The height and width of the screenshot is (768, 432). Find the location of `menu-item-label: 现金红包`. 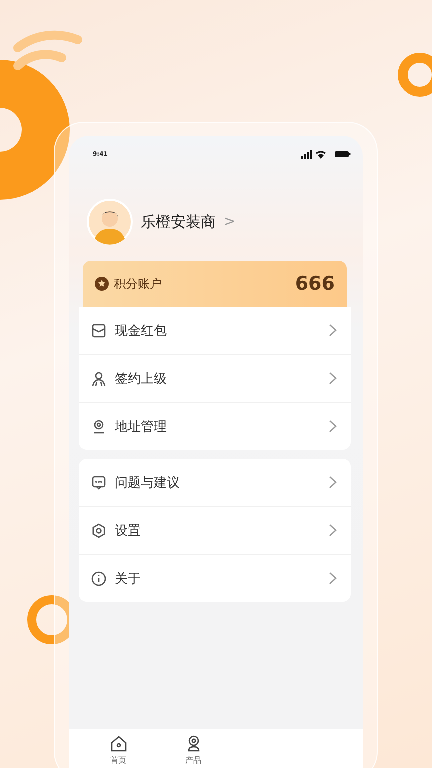

menu-item-label: 现金红包 is located at coordinates (141, 331).